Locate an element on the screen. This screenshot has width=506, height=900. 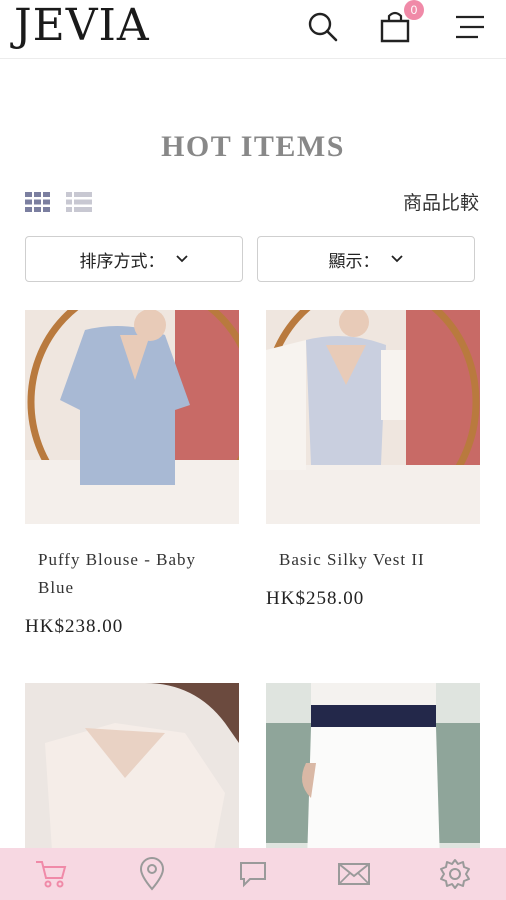
cart-count-badge: 0 is located at coordinates (414, 10).